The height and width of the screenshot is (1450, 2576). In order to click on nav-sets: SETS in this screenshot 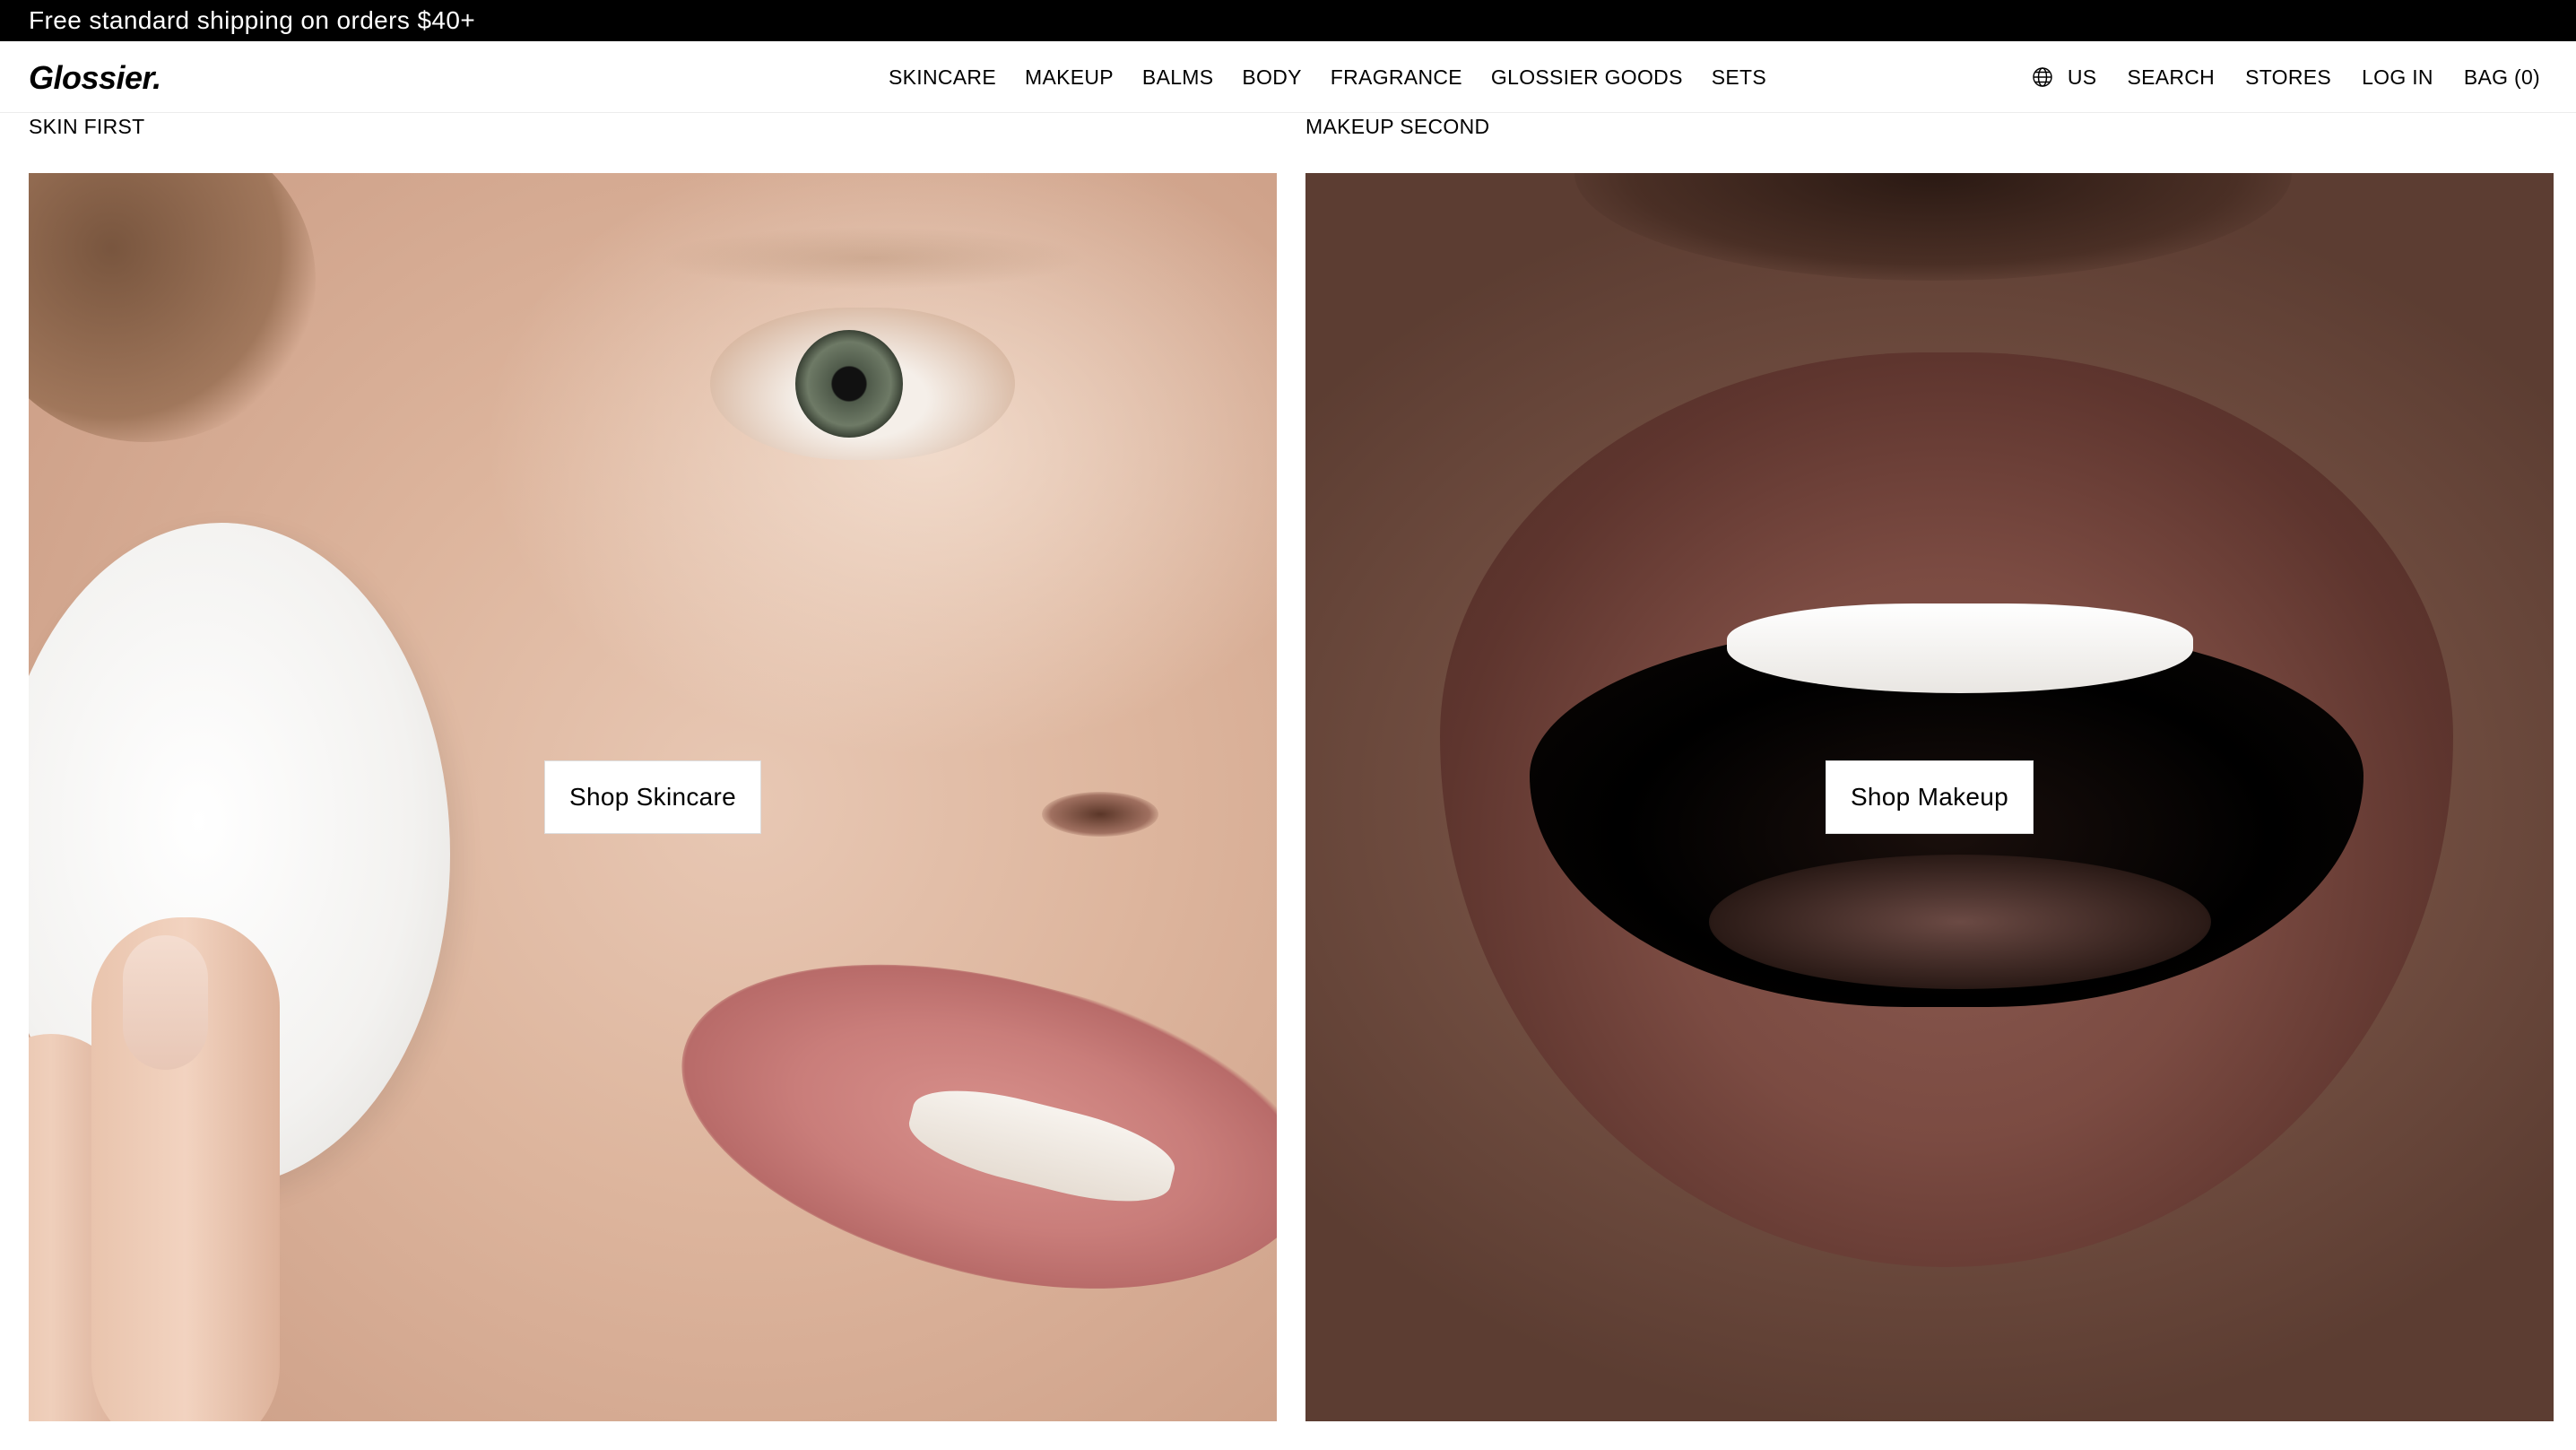, I will do `click(1739, 77)`.